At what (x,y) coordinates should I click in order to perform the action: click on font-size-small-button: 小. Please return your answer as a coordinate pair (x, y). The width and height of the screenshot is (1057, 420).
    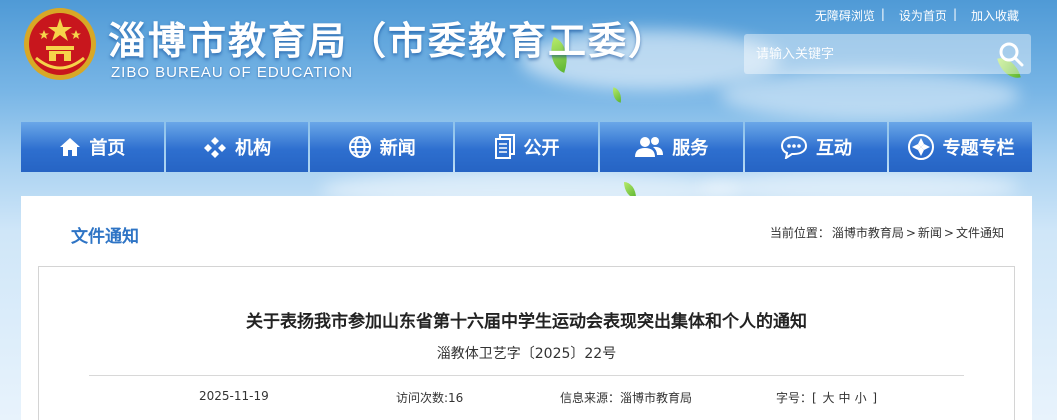
    Looking at the image, I should click on (861, 398).